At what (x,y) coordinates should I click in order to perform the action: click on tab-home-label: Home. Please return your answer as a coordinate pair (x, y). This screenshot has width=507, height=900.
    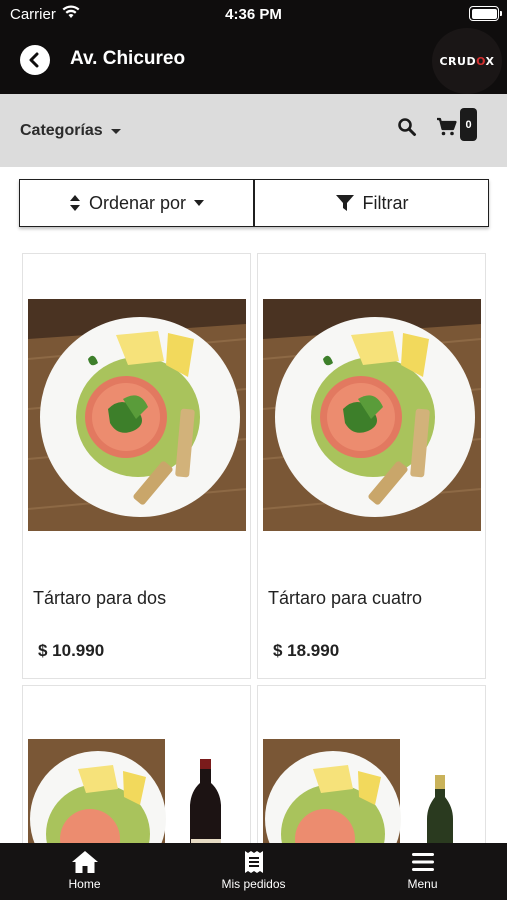
    Looking at the image, I should click on (84, 884).